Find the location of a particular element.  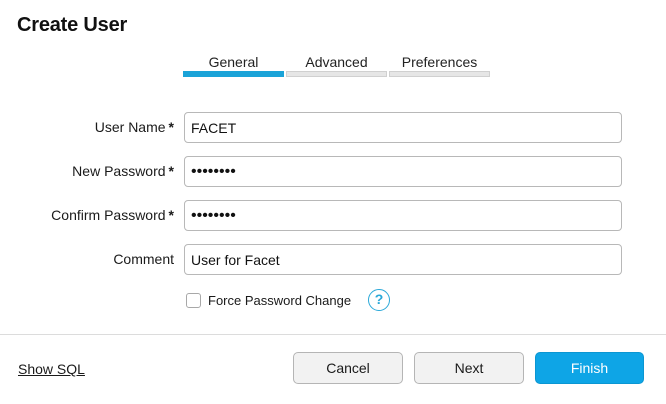

comment-row: Comment is located at coordinates (333, 260).